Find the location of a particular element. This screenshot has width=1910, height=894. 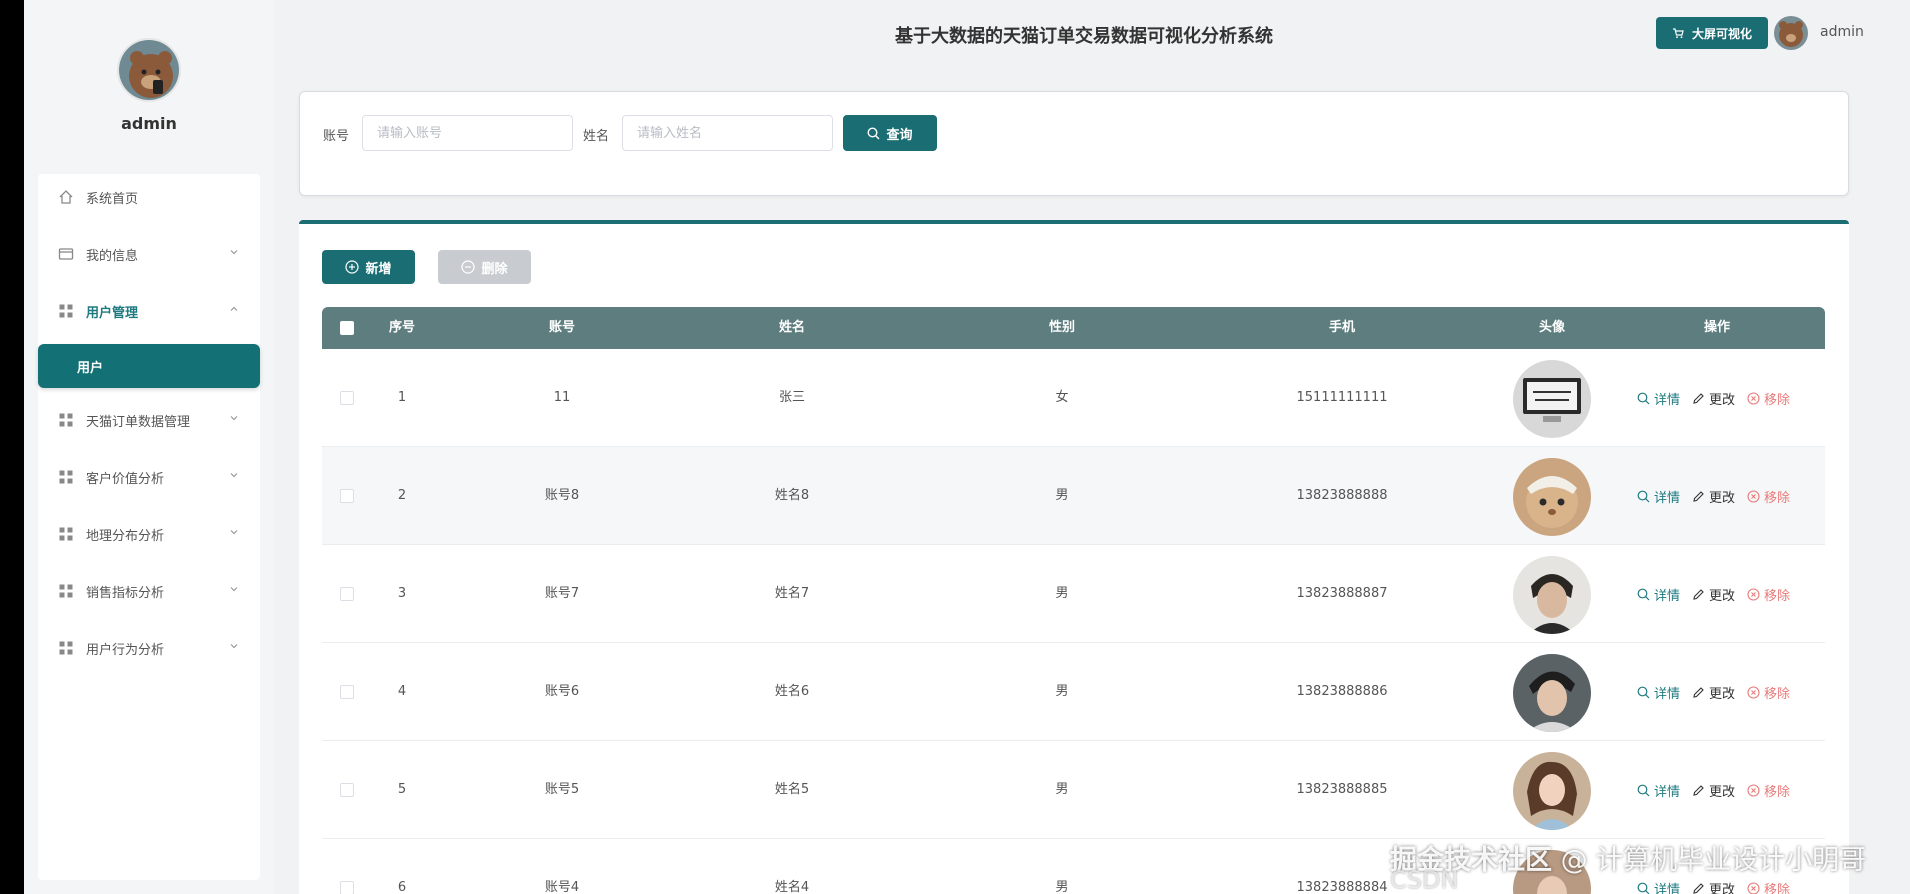

cell-name: 姓名6 is located at coordinates (792, 691).